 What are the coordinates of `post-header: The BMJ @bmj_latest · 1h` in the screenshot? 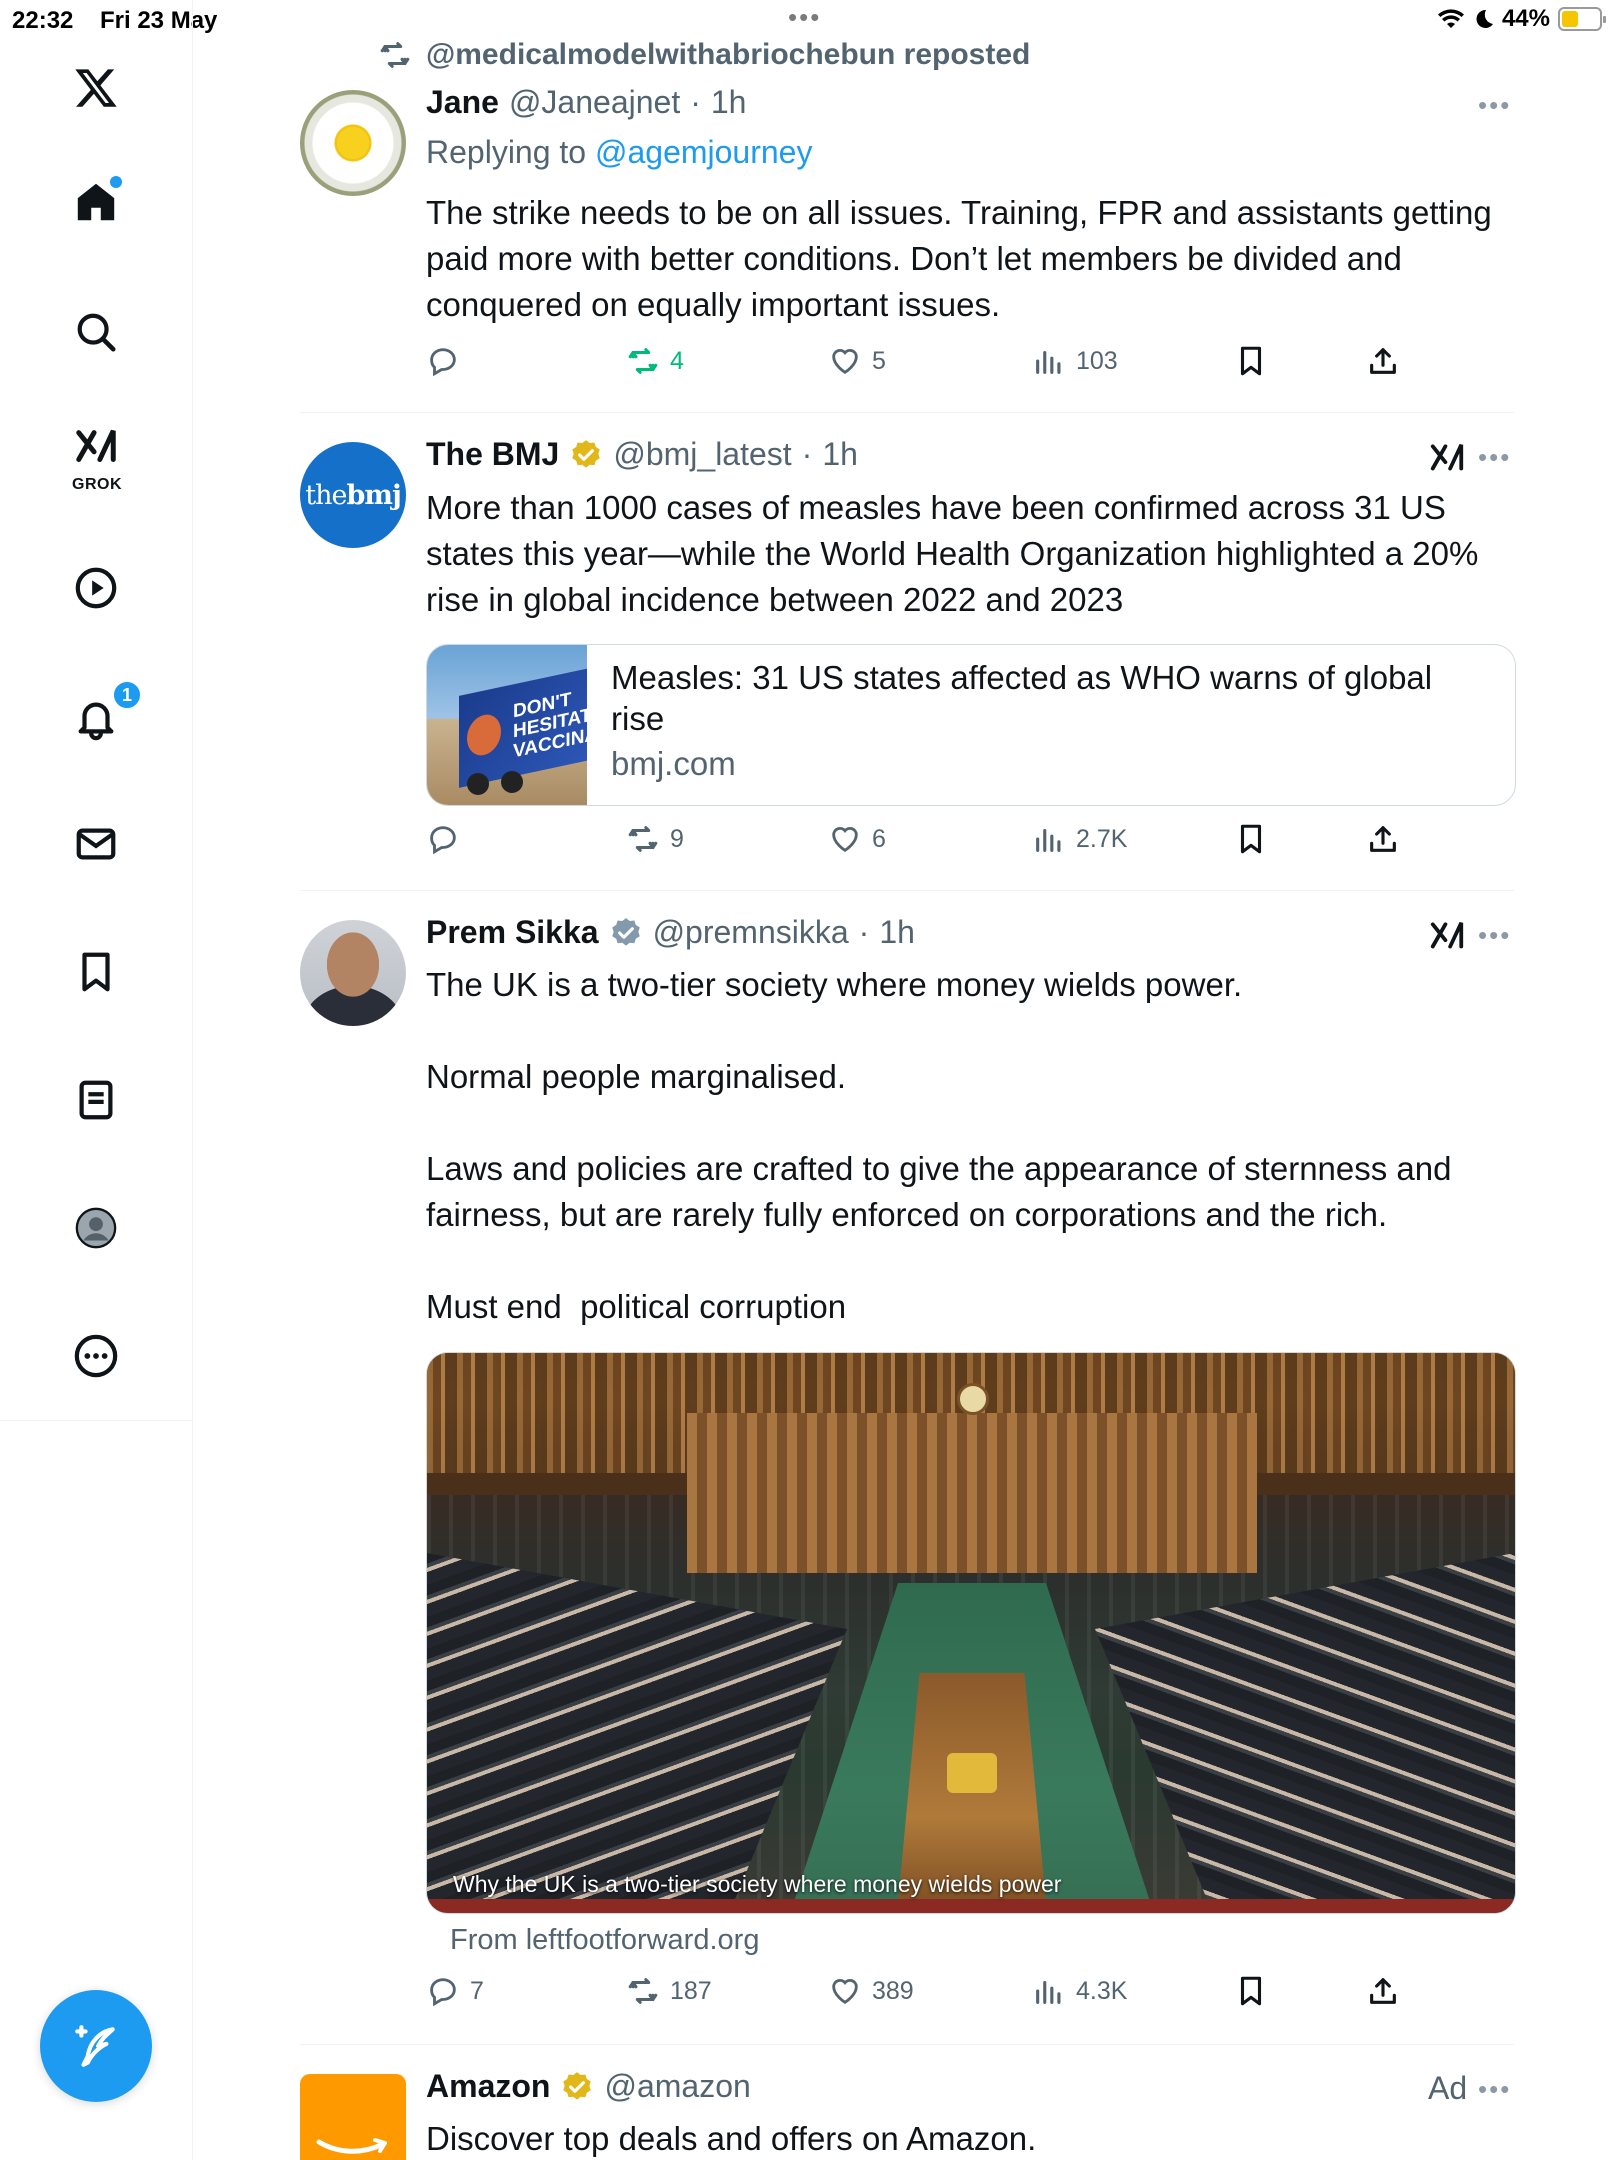 It's located at (642, 454).